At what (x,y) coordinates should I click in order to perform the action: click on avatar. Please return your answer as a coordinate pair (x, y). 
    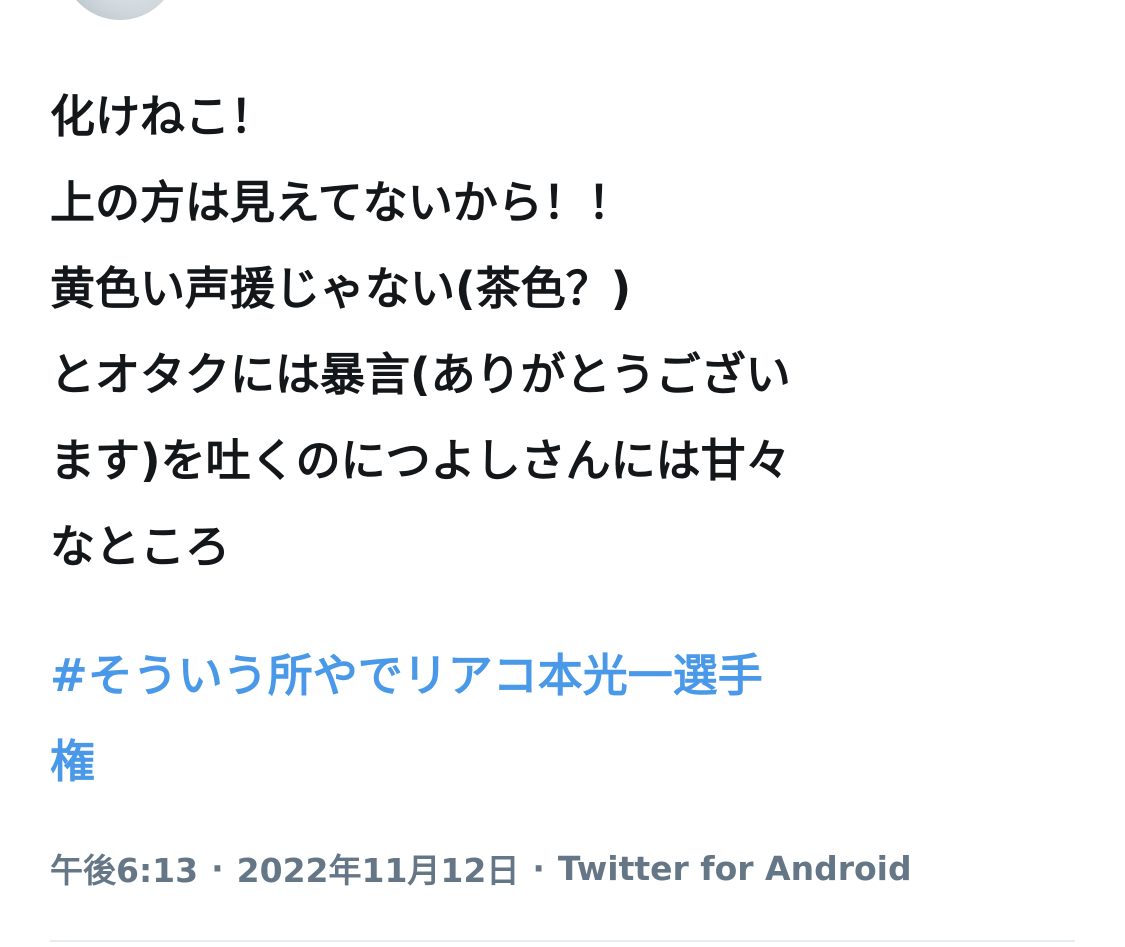
    Looking at the image, I should click on (120, 10).